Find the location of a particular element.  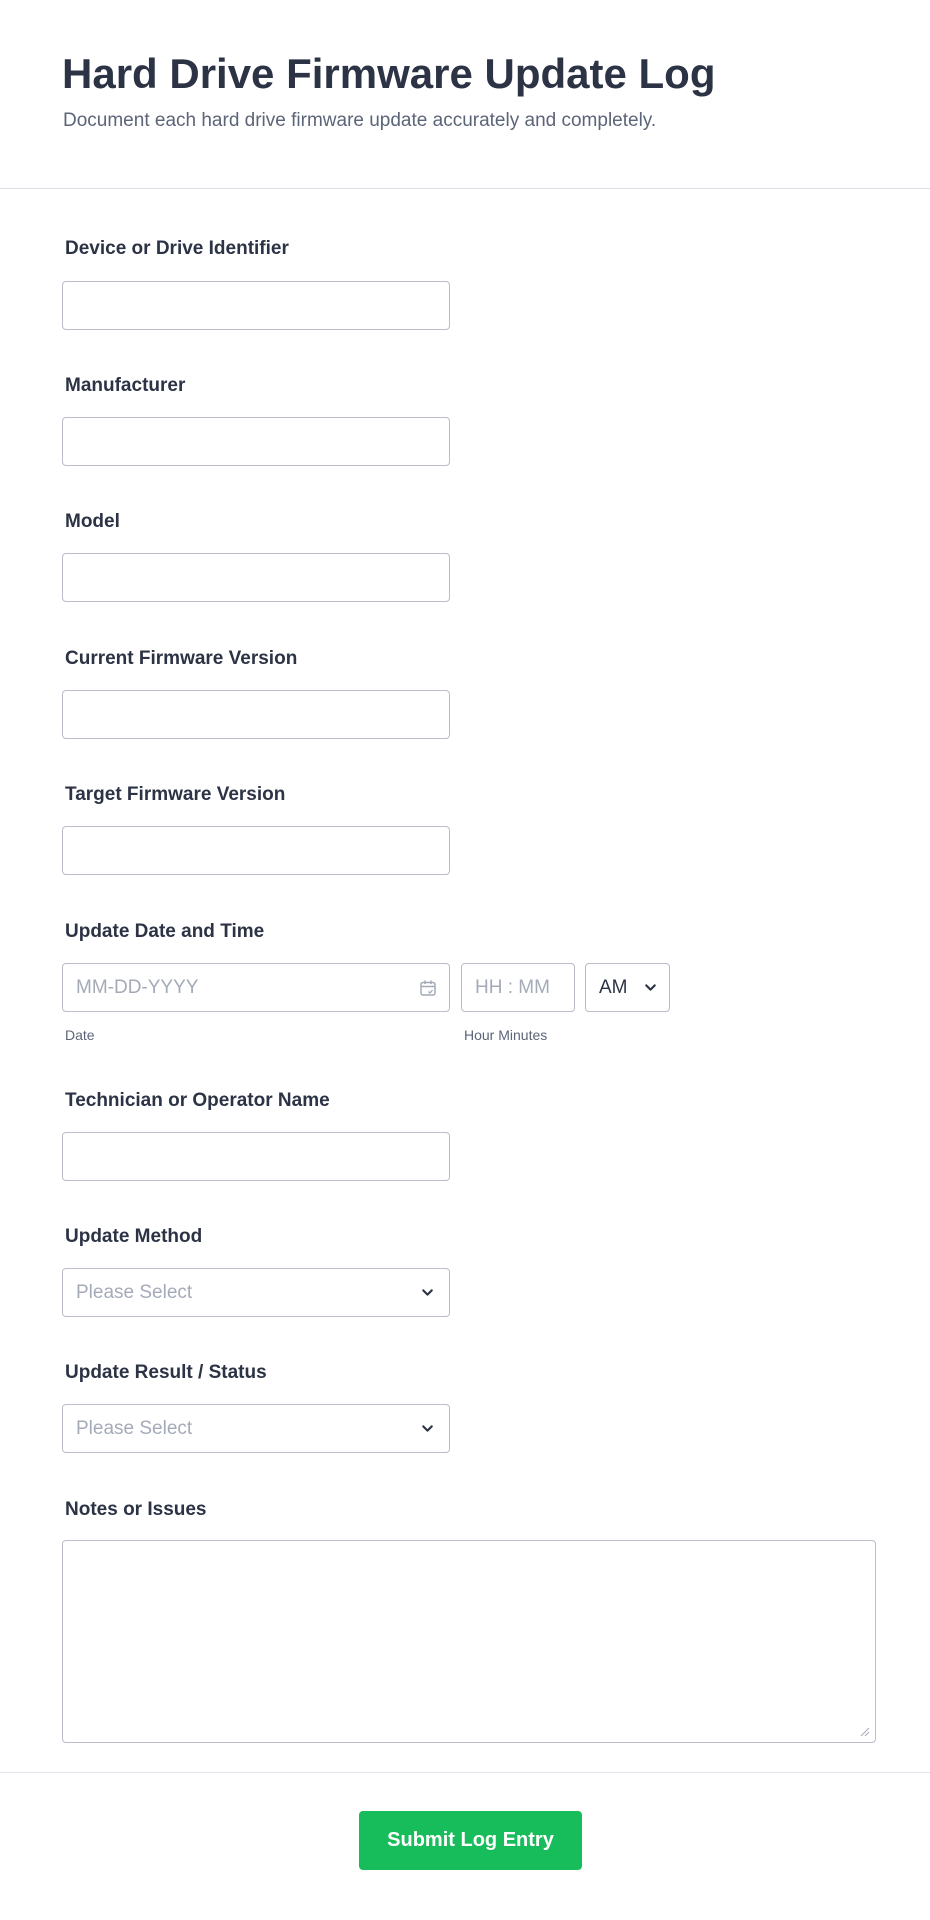

device-identifier-label: Device or Drive Identifier is located at coordinates (177, 248).